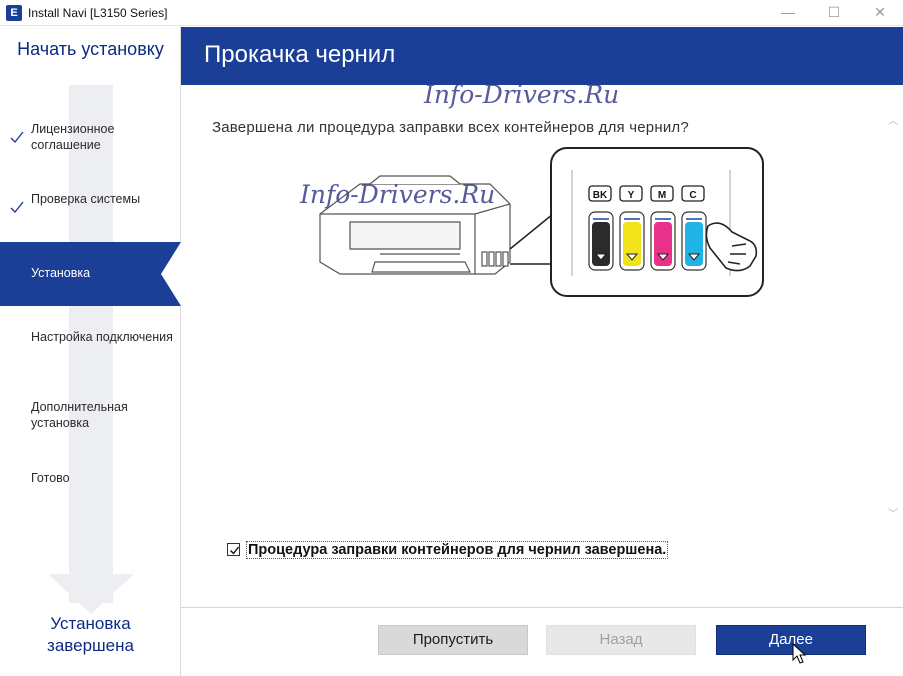 This screenshot has width=903, height=676. I want to click on app-icon: E, so click(14, 13).